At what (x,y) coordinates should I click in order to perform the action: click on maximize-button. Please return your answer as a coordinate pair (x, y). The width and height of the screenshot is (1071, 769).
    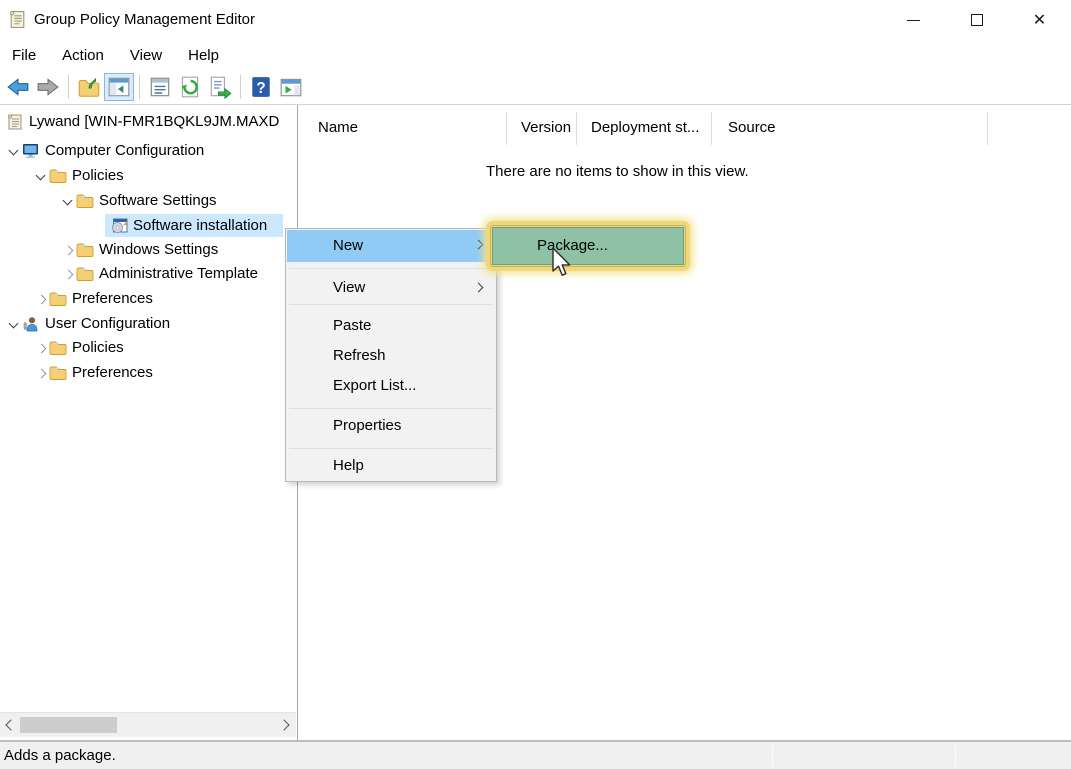
    Looking at the image, I should click on (976, 20).